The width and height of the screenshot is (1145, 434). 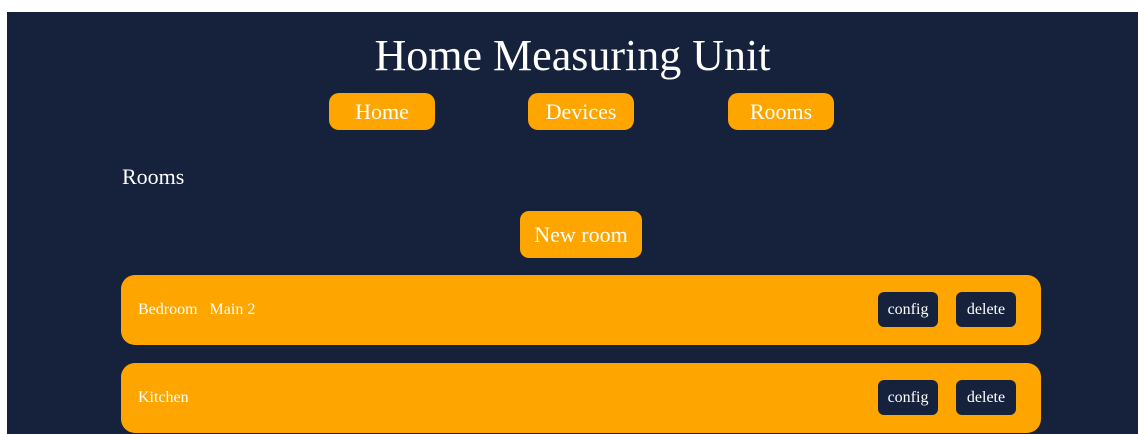 What do you see at coordinates (581, 111) in the screenshot?
I see `nav-devices-button: Devices` at bounding box center [581, 111].